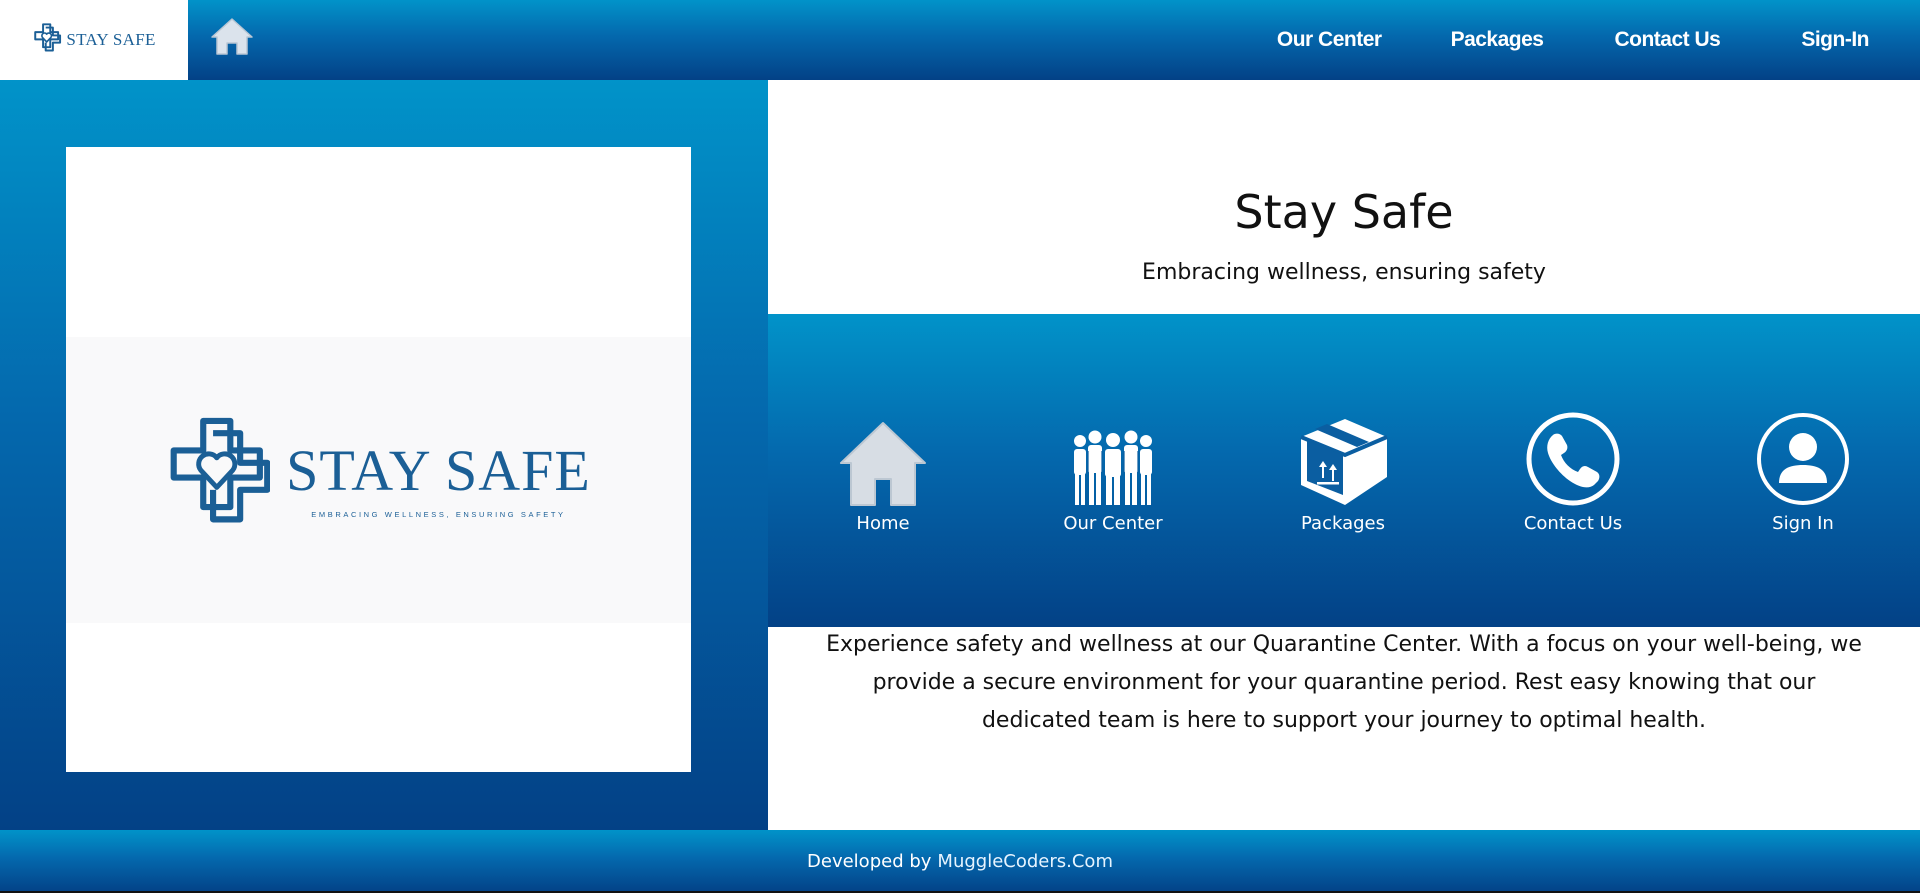  Describe the element at coordinates (1113, 523) in the screenshot. I see `quick-link-label: Our Center` at that location.